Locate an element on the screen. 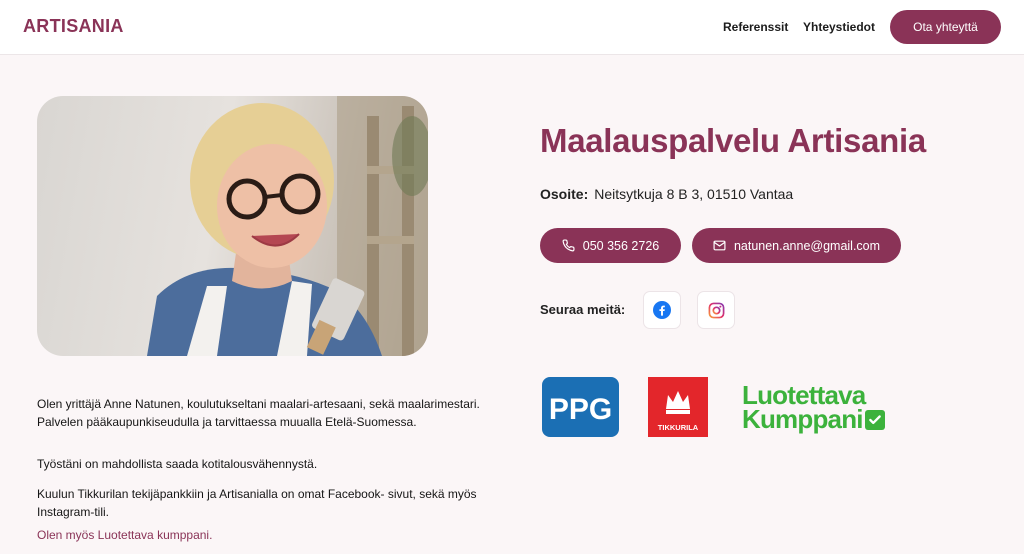 Image resolution: width=1024 pixels, height=554 pixels. facebook-button is located at coordinates (662, 310).